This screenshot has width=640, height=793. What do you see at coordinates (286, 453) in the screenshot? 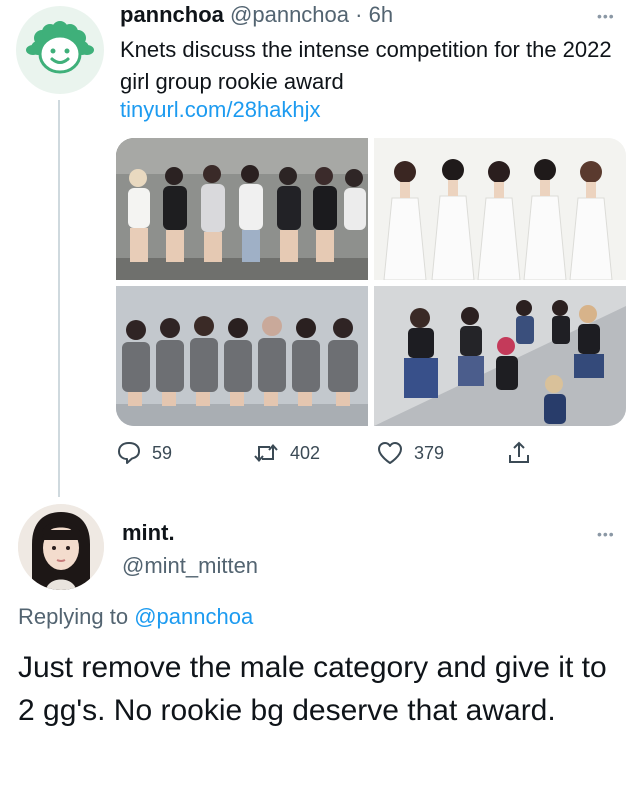
I see `retweet-action: 402` at bounding box center [286, 453].